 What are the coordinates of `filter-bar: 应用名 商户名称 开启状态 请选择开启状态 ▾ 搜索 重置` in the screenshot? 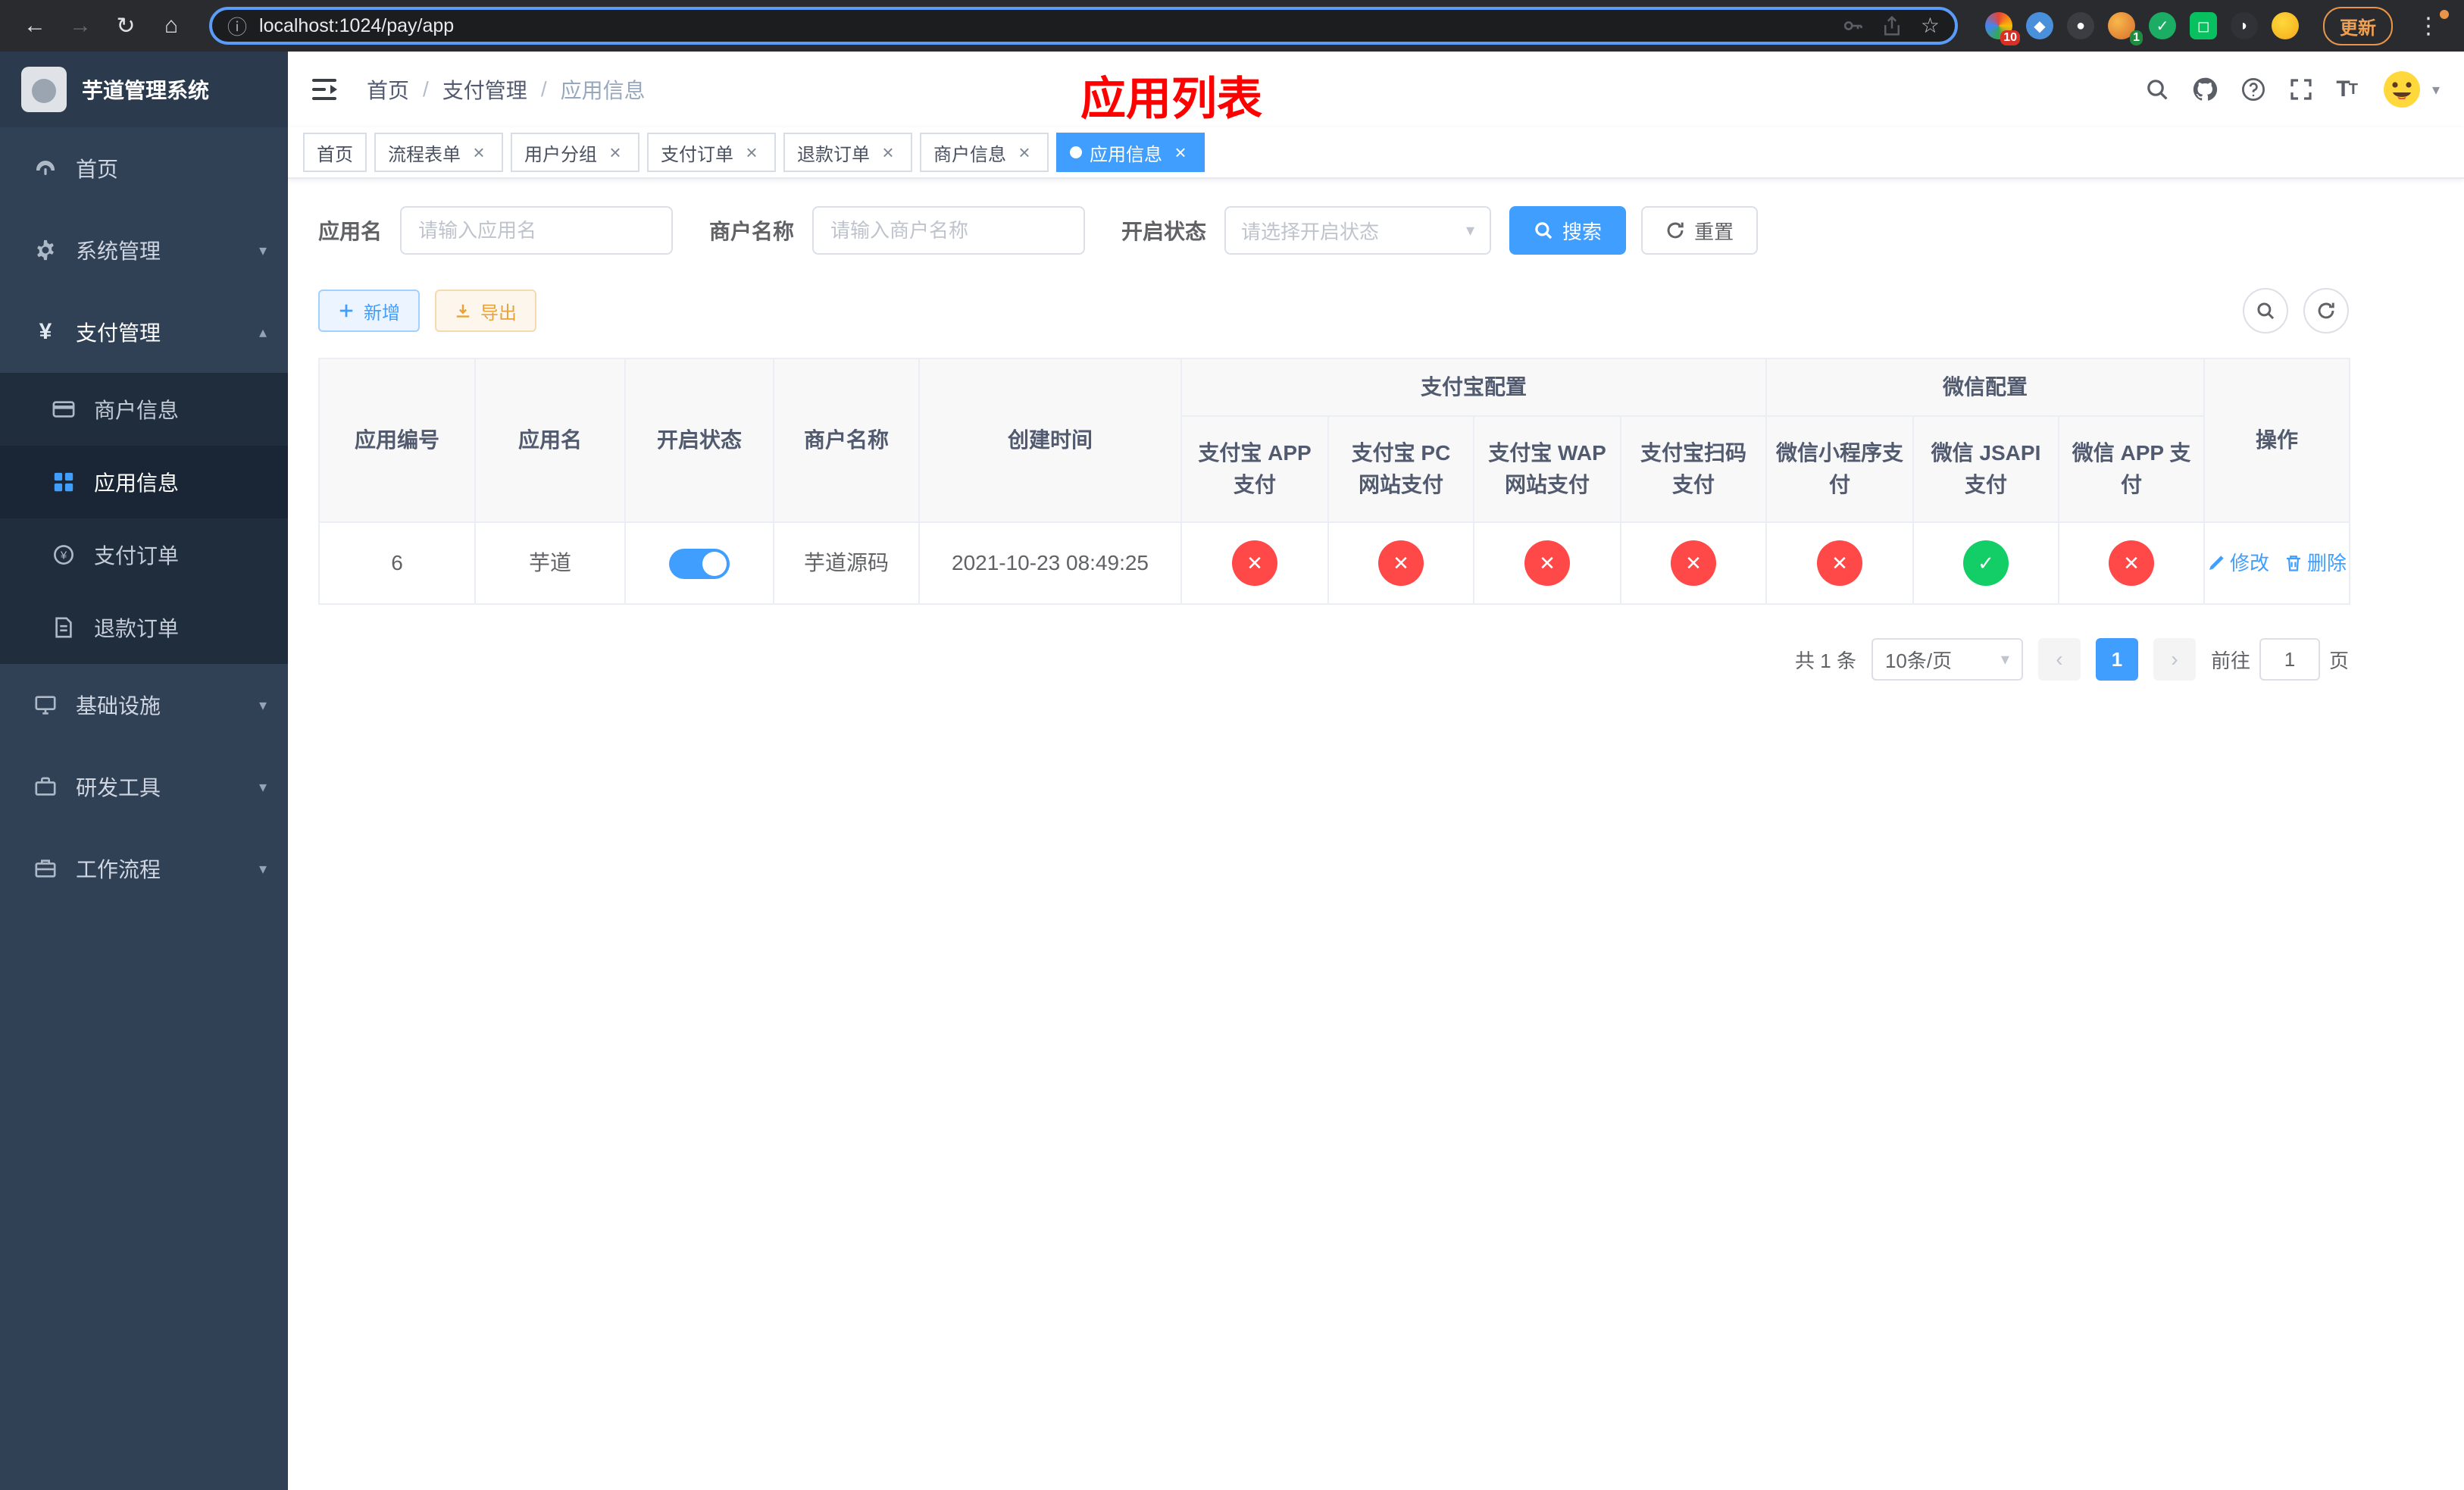 It's located at (1376, 230).